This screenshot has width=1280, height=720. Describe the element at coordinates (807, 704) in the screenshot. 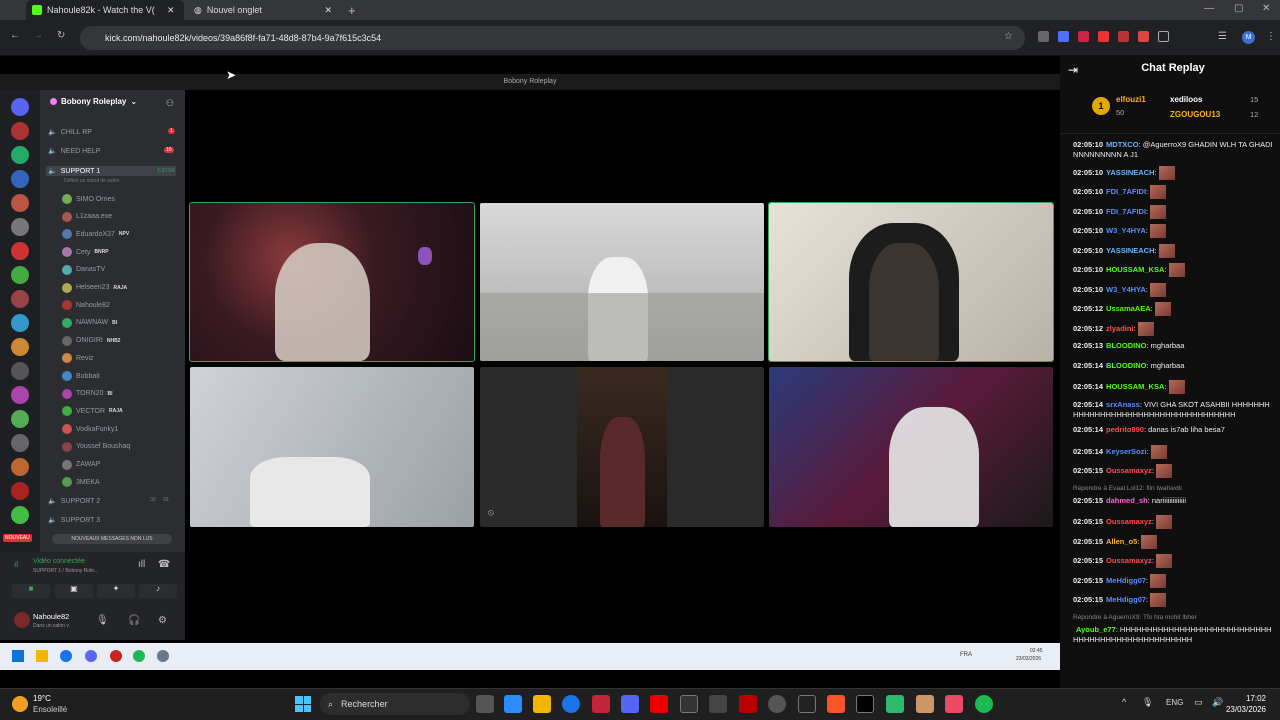

I see `xm-icon` at that location.